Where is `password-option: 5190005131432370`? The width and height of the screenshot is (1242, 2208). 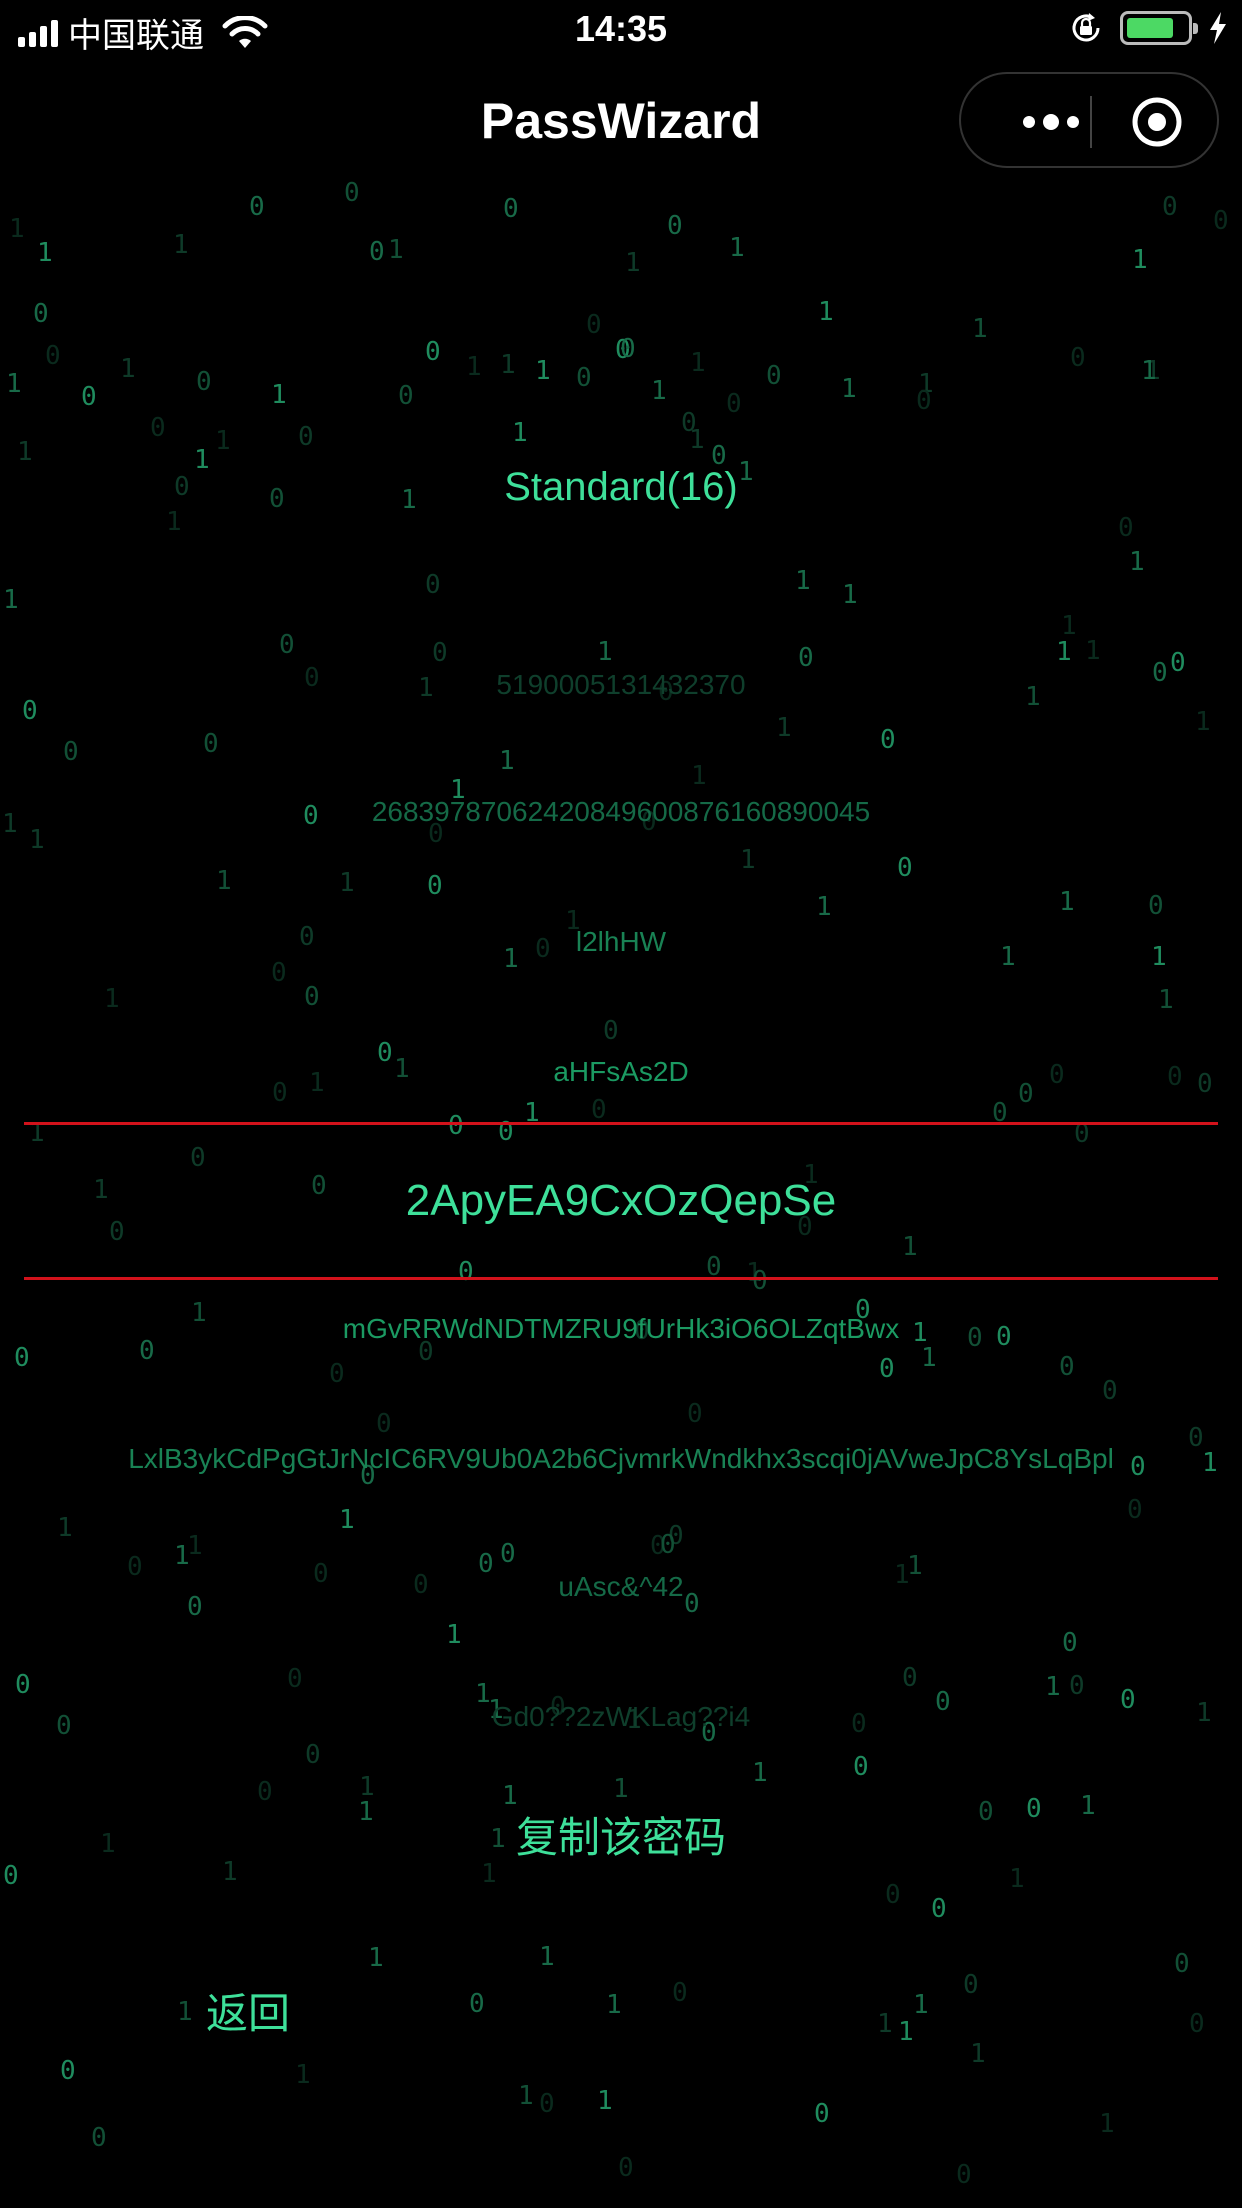
password-option: 5190005131432370 is located at coordinates (621, 685).